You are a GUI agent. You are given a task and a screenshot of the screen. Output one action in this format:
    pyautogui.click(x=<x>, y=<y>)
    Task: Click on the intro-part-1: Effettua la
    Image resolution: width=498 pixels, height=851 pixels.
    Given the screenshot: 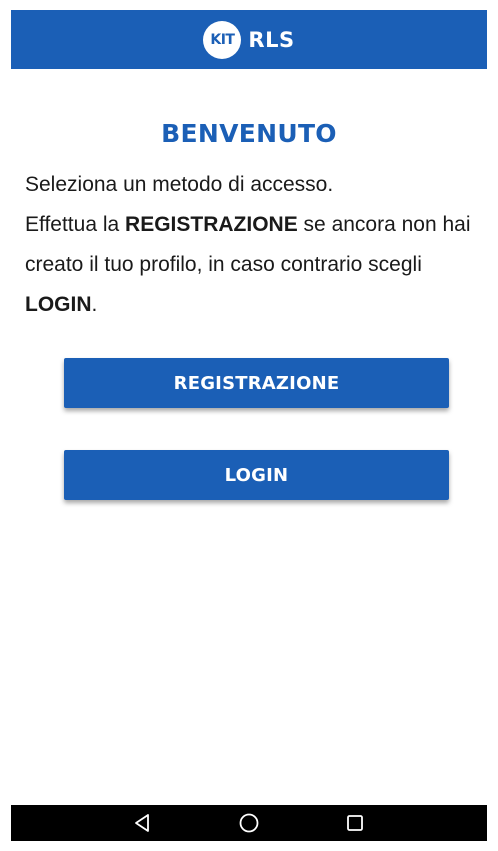 What is the action you would take?
    pyautogui.click(x=75, y=224)
    